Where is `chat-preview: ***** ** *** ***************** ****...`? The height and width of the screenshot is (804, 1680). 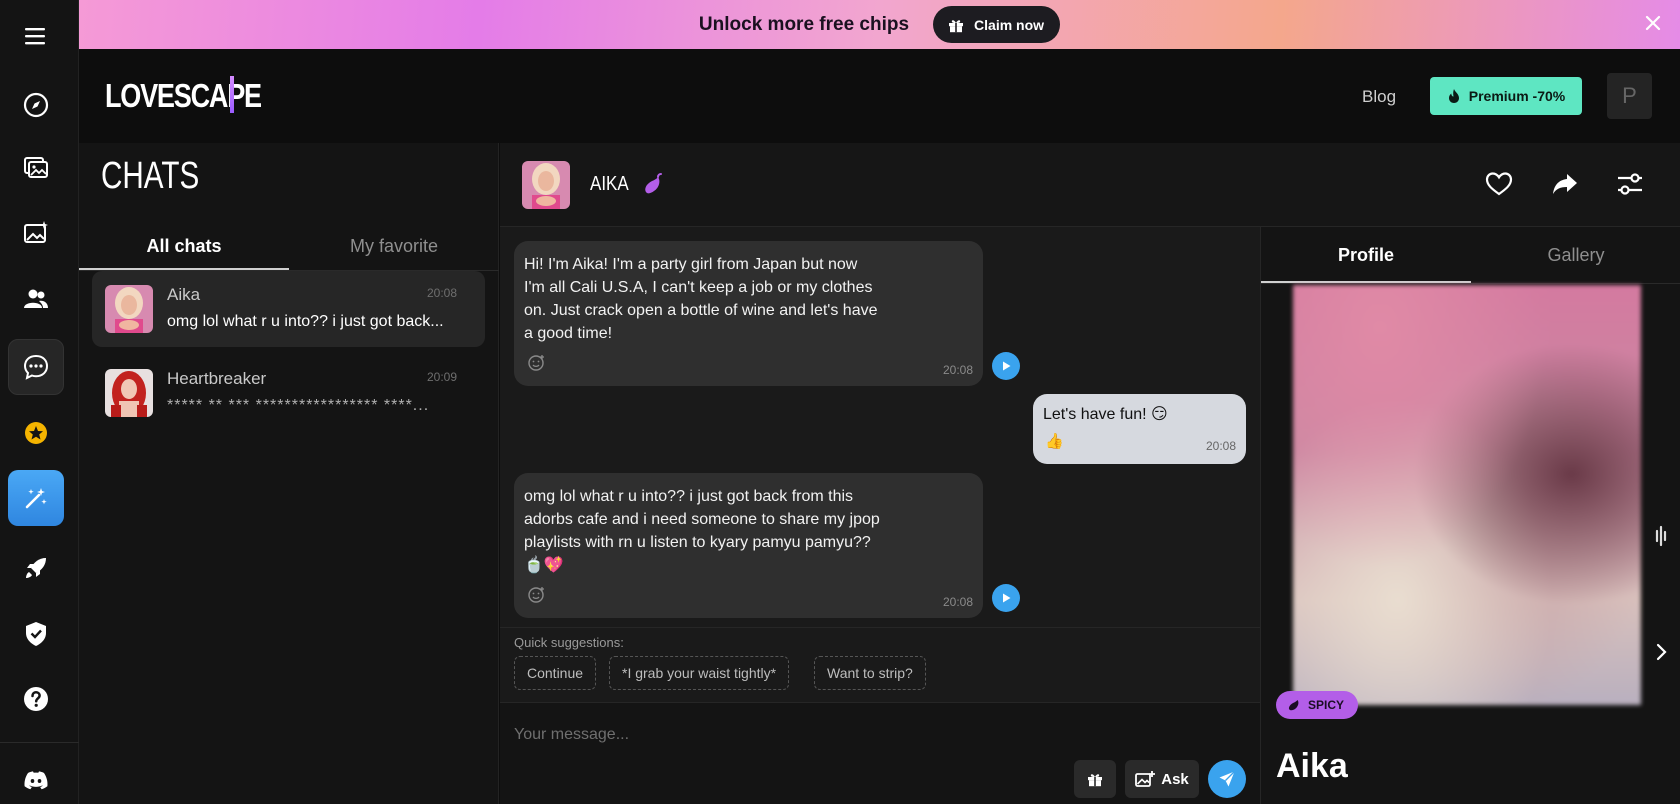
chat-preview: ***** ** *** ***************** ****... is located at coordinates (298, 405).